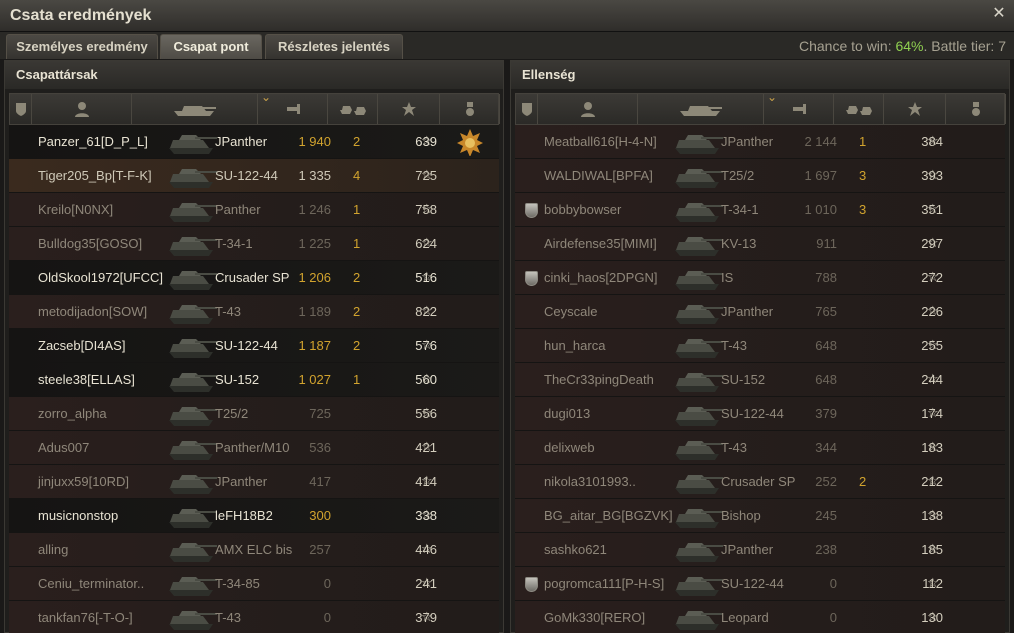  What do you see at coordinates (833, 583) in the screenshot?
I see `experience-value: 0` at bounding box center [833, 583].